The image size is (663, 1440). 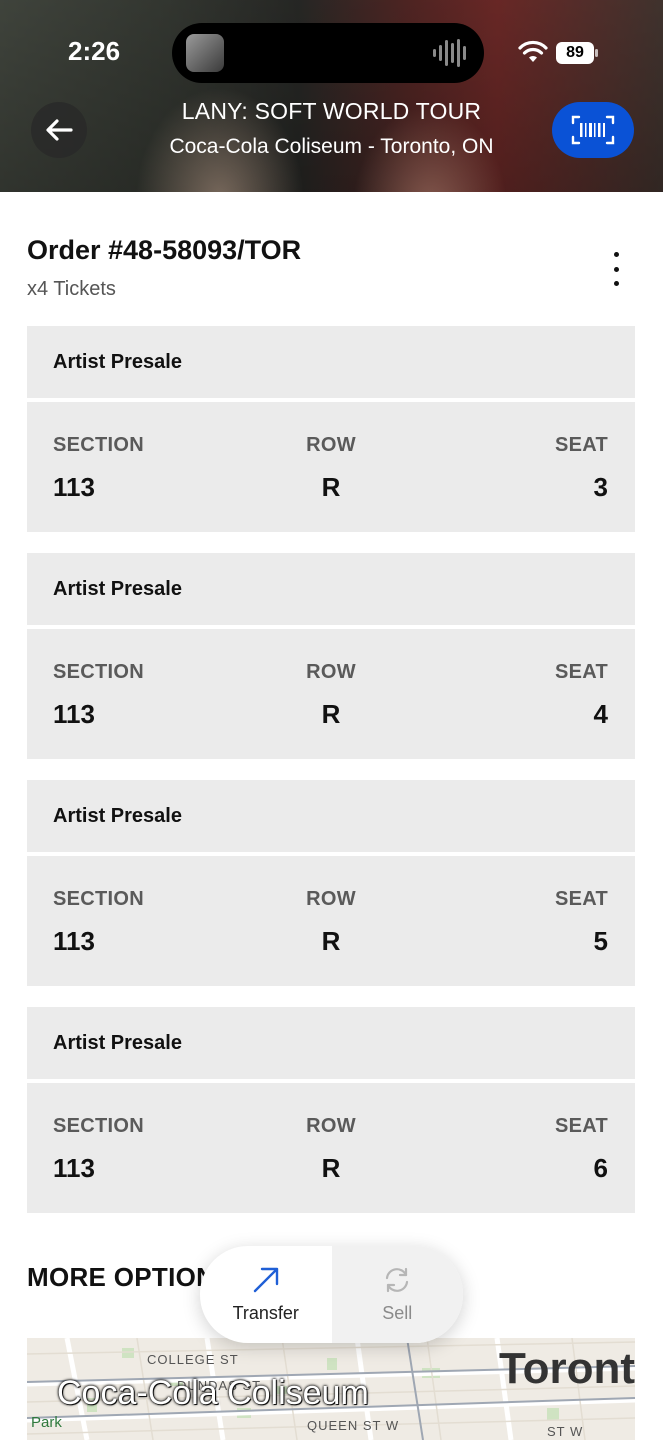 I want to click on kebab-menu-icon, so click(x=616, y=269).